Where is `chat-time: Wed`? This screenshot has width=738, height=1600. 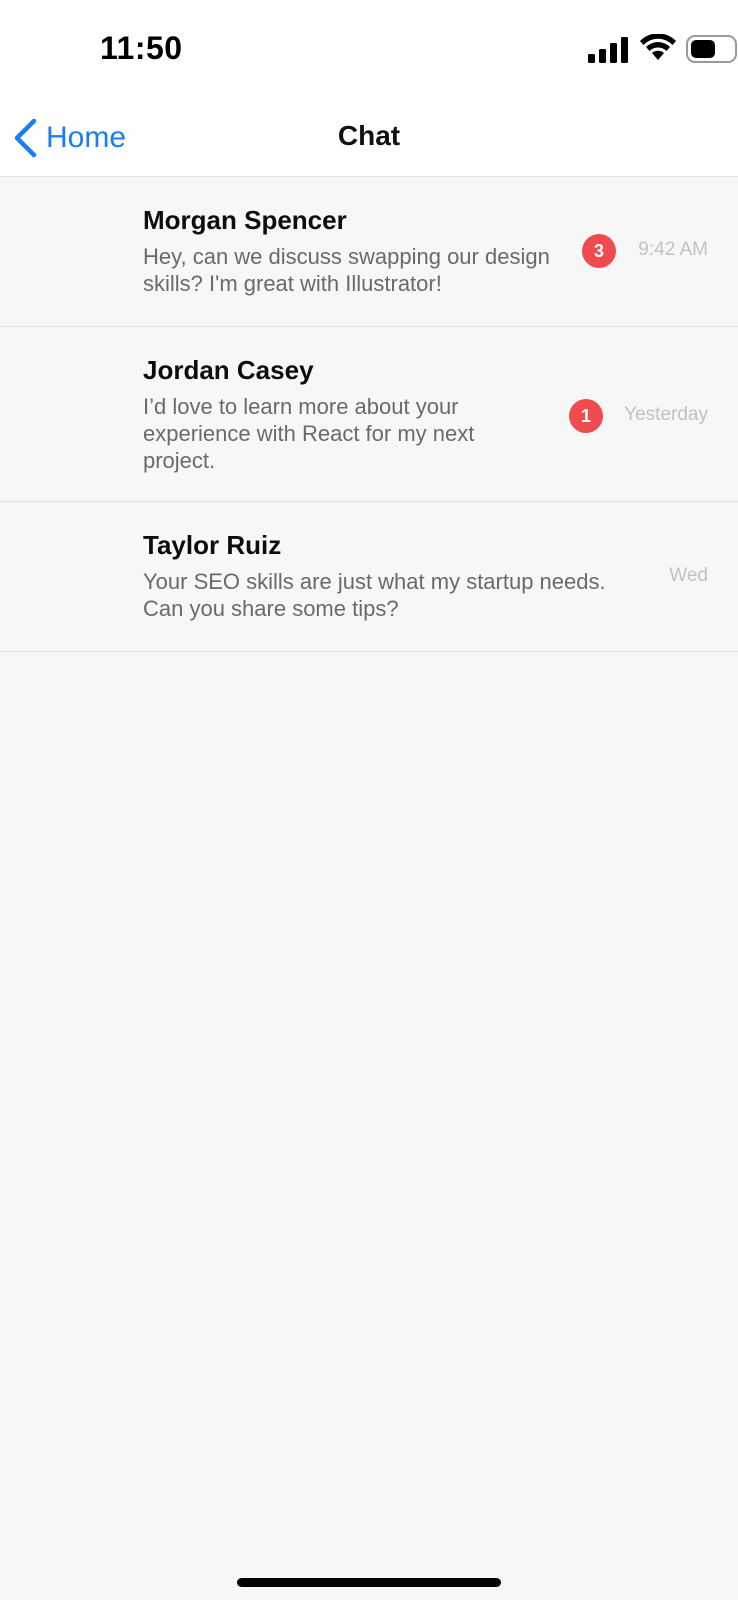 chat-time: Wed is located at coordinates (688, 575).